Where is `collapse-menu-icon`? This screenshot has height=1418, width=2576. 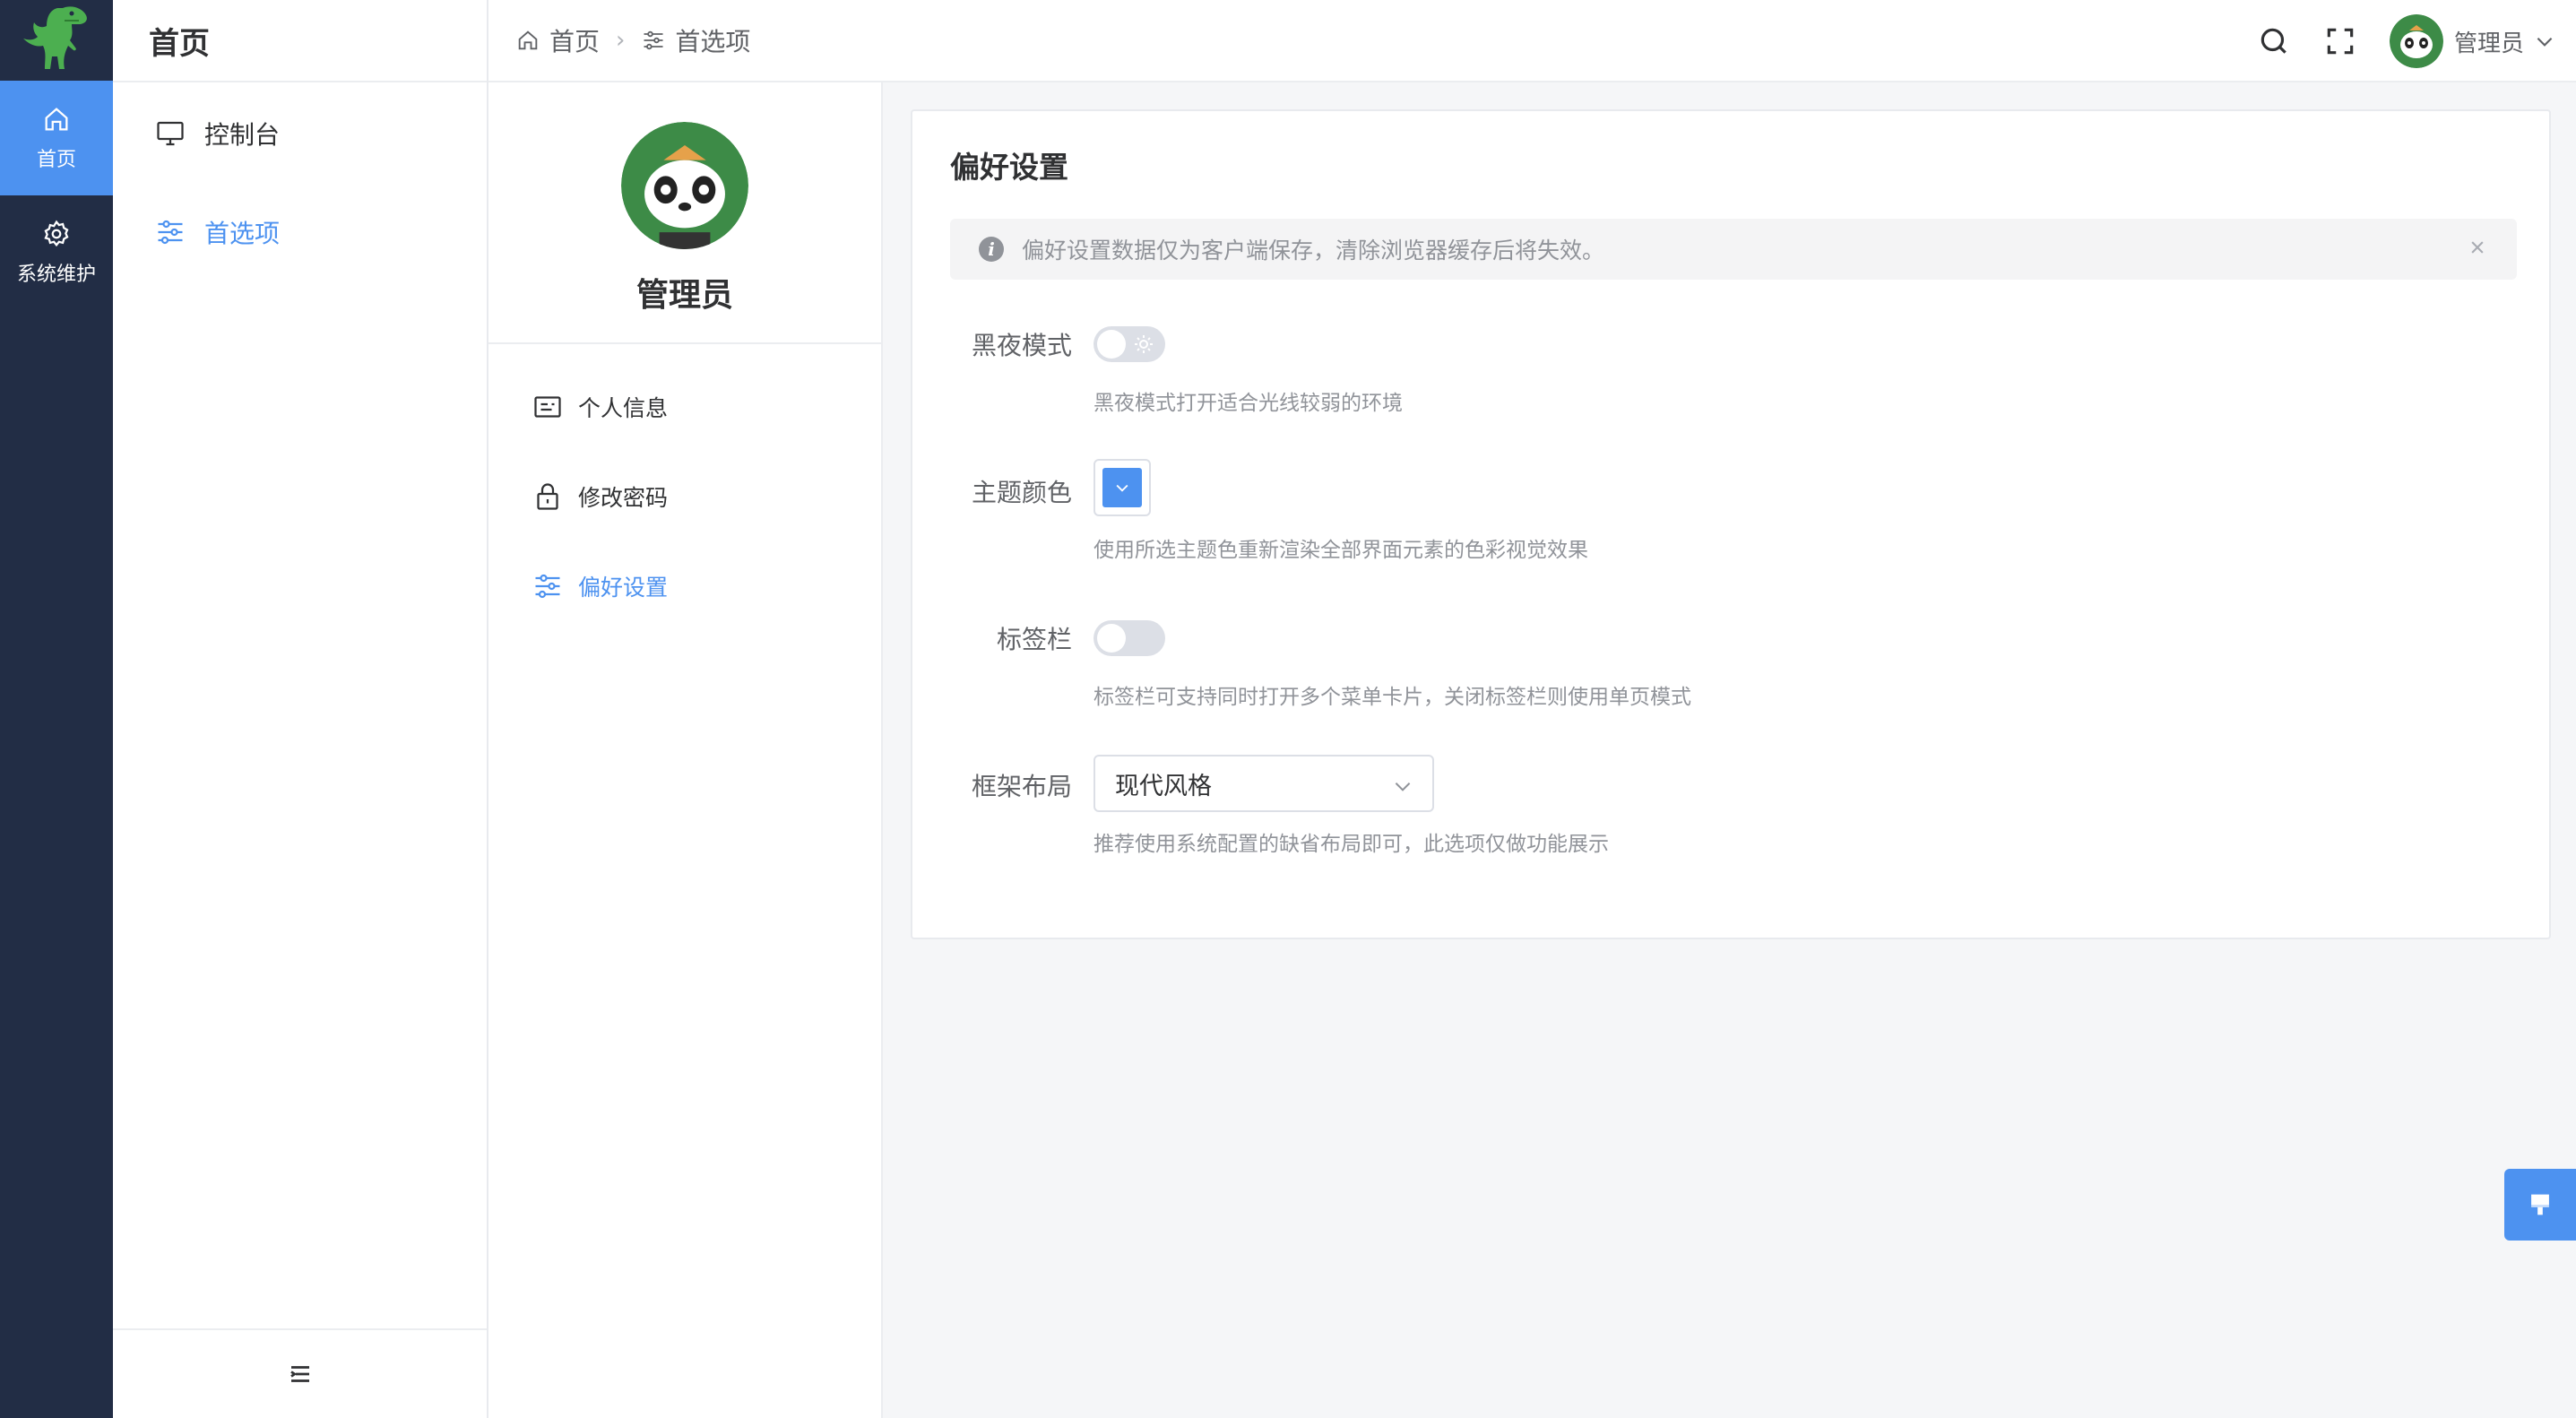
collapse-menu-icon is located at coordinates (300, 1374).